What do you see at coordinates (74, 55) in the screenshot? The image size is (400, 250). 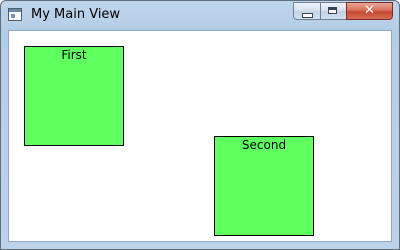 I see `first-box-label: First` at bounding box center [74, 55].